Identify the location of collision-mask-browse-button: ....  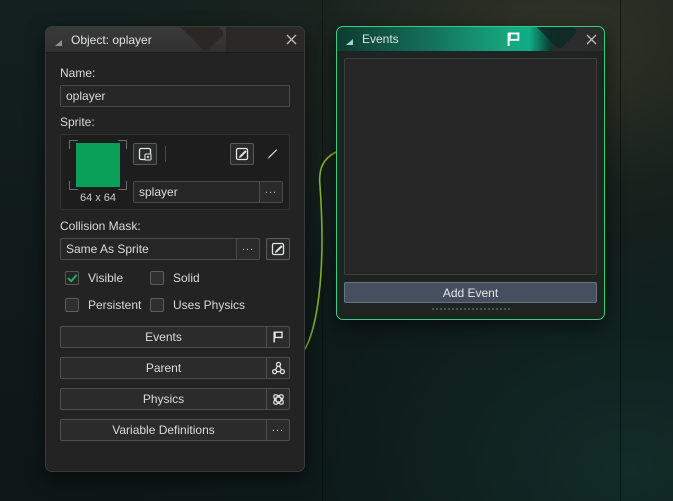
(248, 249).